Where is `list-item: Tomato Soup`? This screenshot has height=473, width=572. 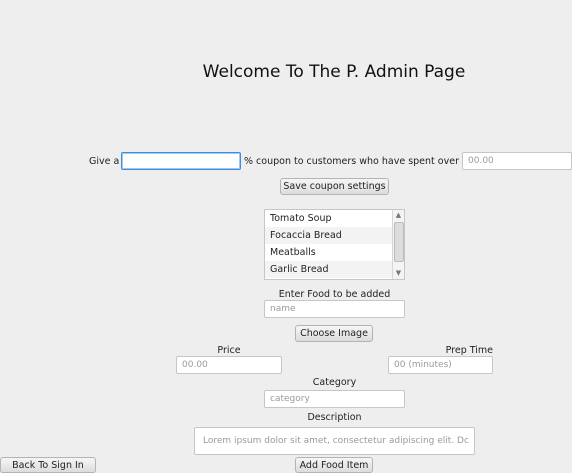
list-item: Tomato Soup is located at coordinates (334, 218).